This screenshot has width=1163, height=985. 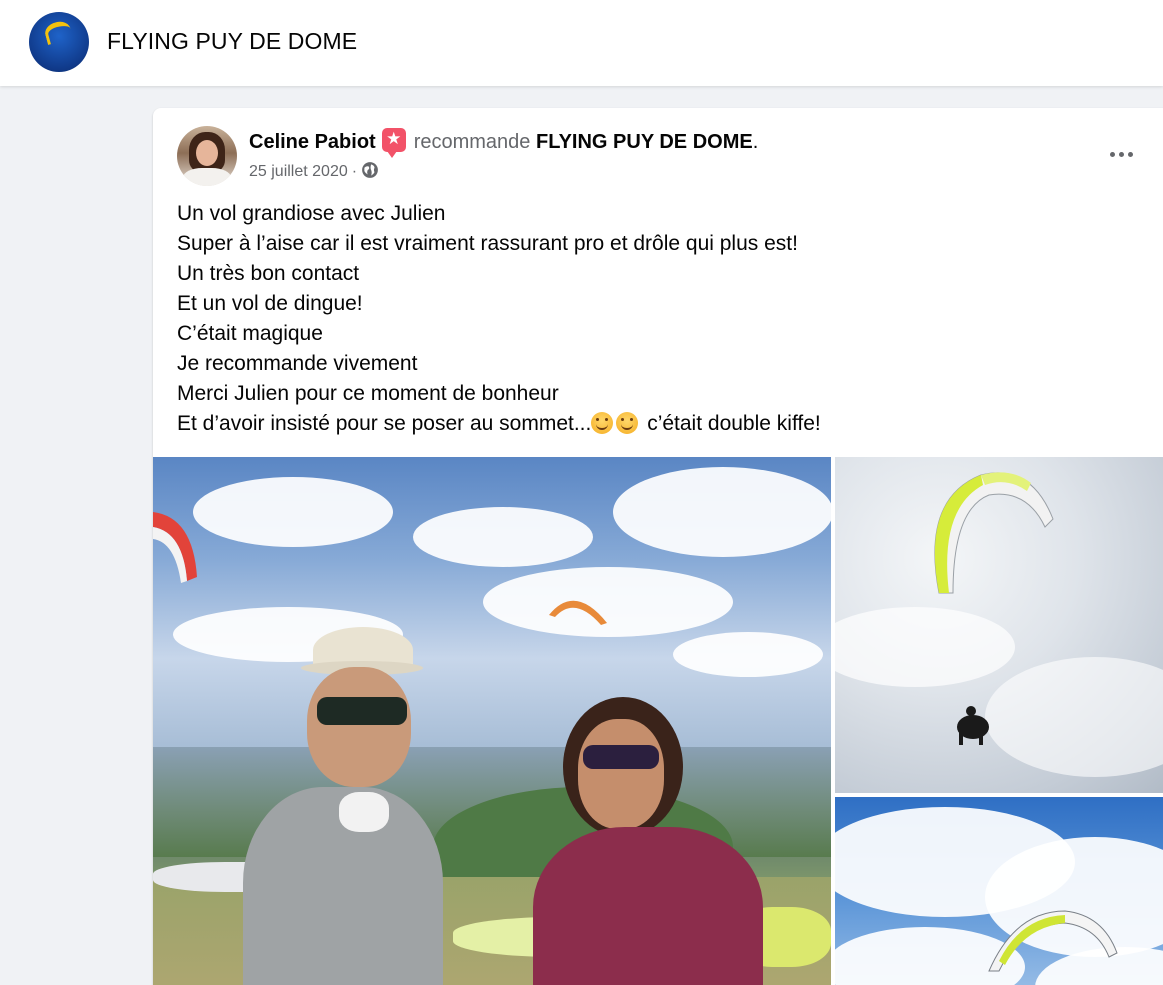 What do you see at coordinates (644, 142) in the screenshot?
I see `recommended-page-link: FLYING PUY DE DOME` at bounding box center [644, 142].